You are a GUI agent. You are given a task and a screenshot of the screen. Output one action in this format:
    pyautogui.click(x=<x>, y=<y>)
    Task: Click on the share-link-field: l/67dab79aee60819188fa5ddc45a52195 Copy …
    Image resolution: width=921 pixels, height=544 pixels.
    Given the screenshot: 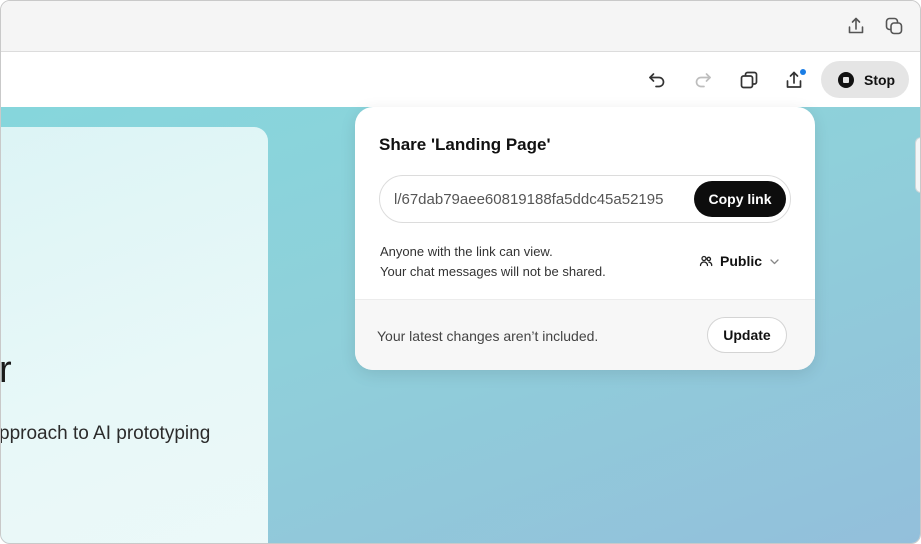 What is the action you would take?
    pyautogui.click(x=585, y=199)
    